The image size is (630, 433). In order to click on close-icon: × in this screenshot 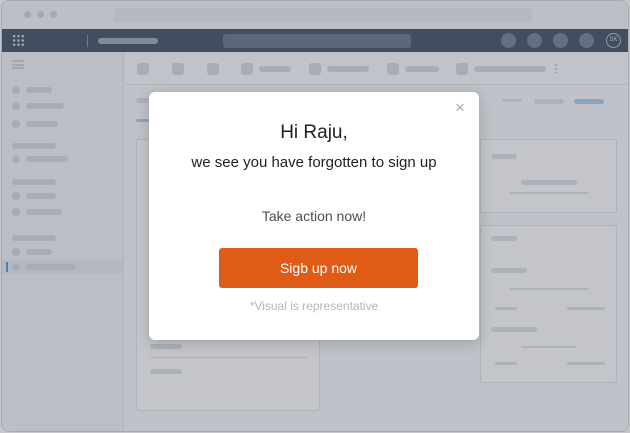, I will do `click(460, 107)`.